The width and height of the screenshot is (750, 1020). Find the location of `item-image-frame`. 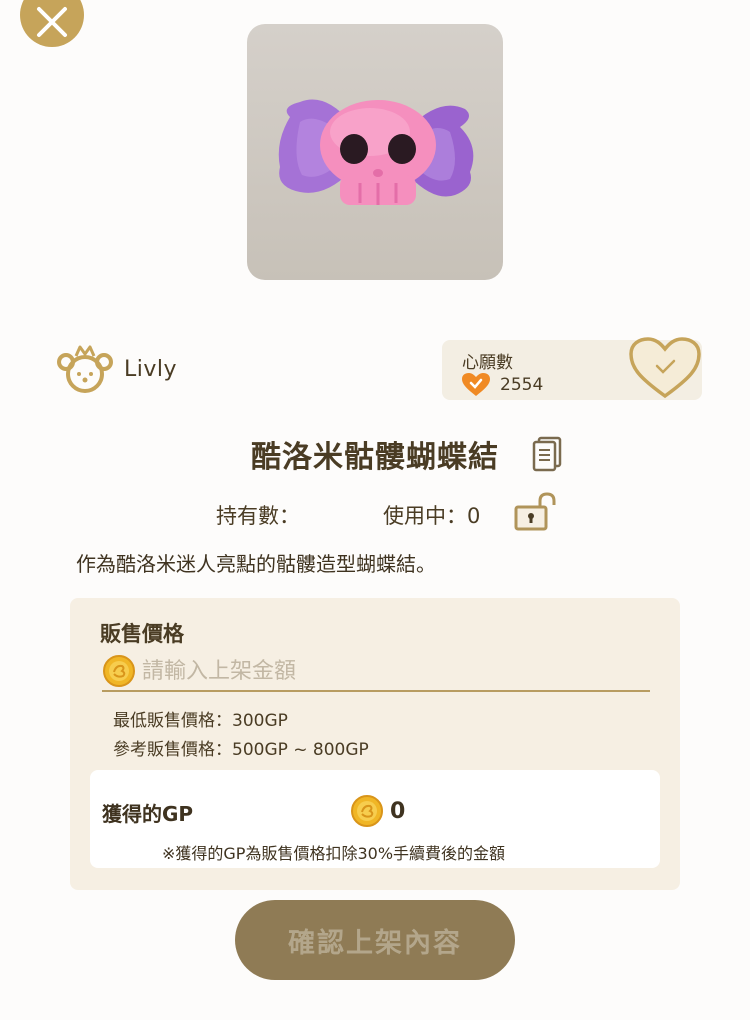

item-image-frame is located at coordinates (375, 152).